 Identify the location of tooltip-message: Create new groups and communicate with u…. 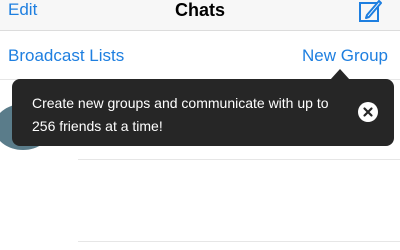
(180, 114).